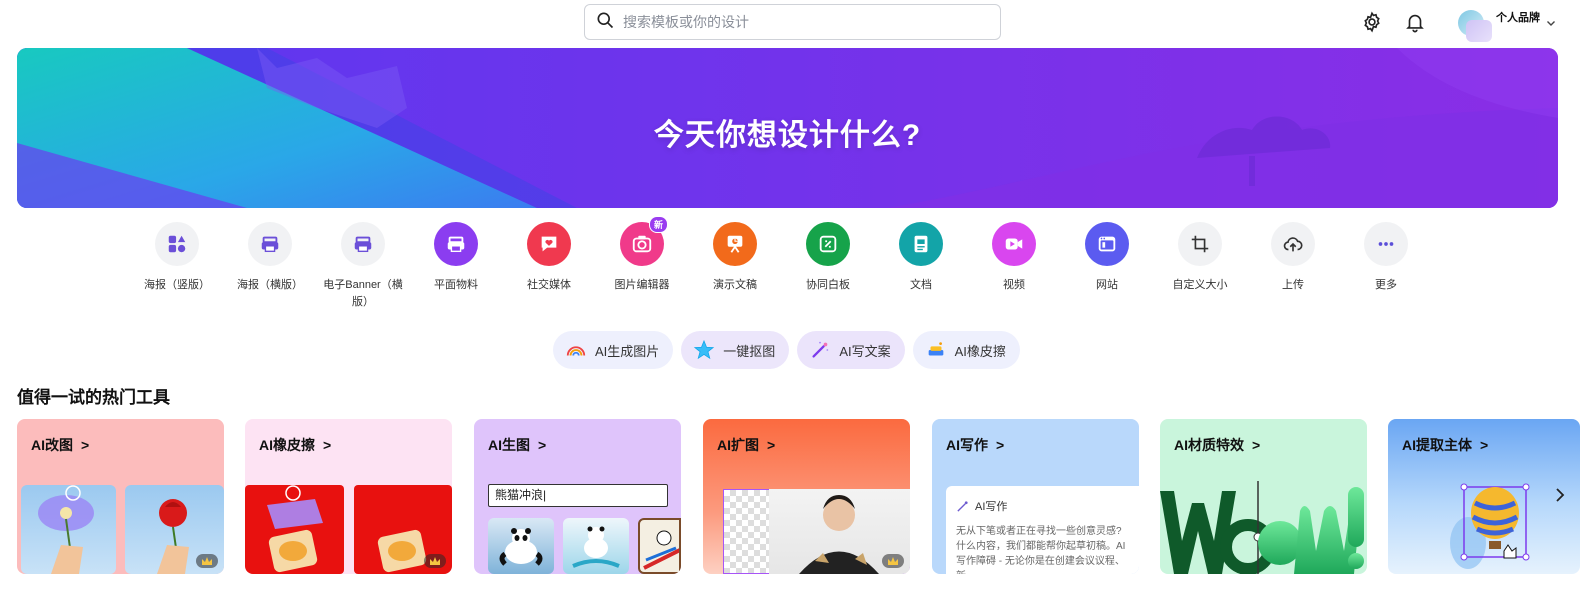  What do you see at coordinates (1474, 24) in the screenshot?
I see `avatar` at bounding box center [1474, 24].